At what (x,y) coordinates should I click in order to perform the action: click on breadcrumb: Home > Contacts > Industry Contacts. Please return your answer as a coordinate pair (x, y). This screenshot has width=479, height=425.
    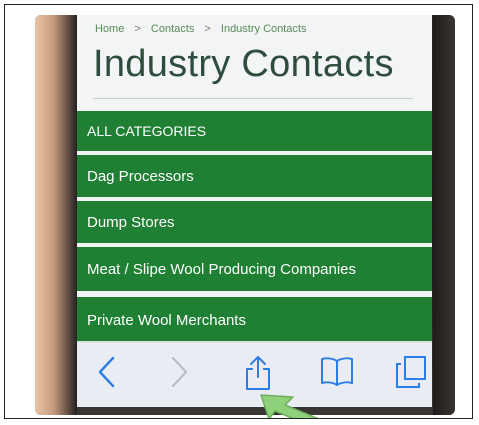
    Looking at the image, I should click on (204, 29).